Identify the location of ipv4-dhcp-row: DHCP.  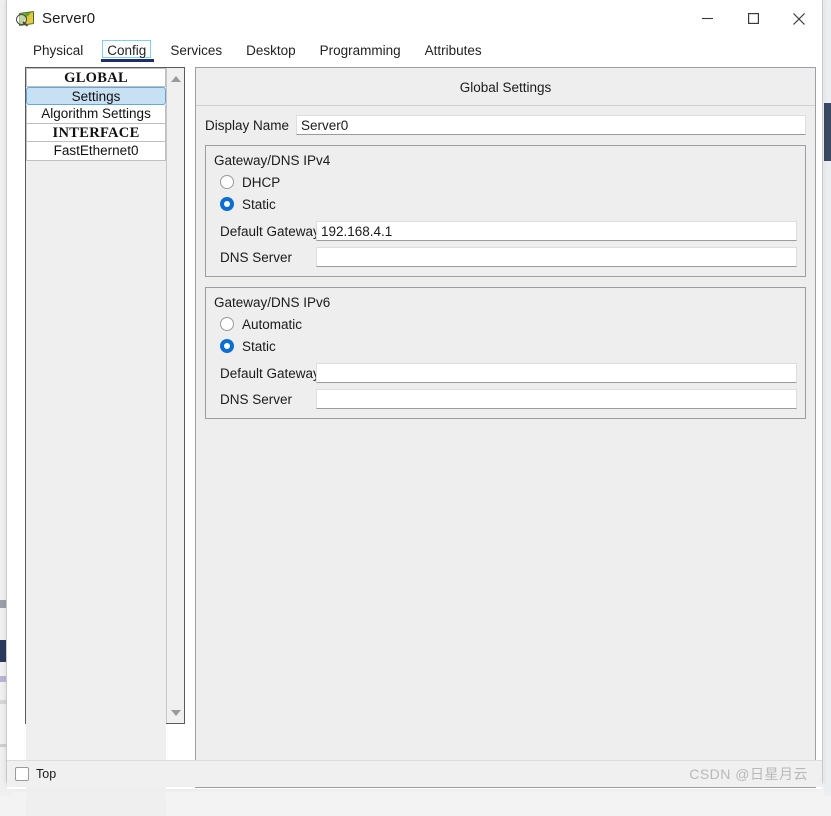
(508, 182).